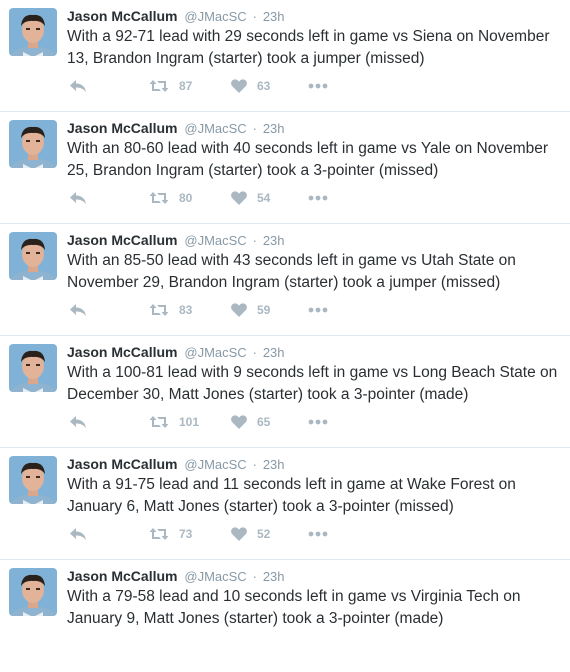 The image size is (570, 672). I want to click on retweet-count: 83, so click(186, 310).